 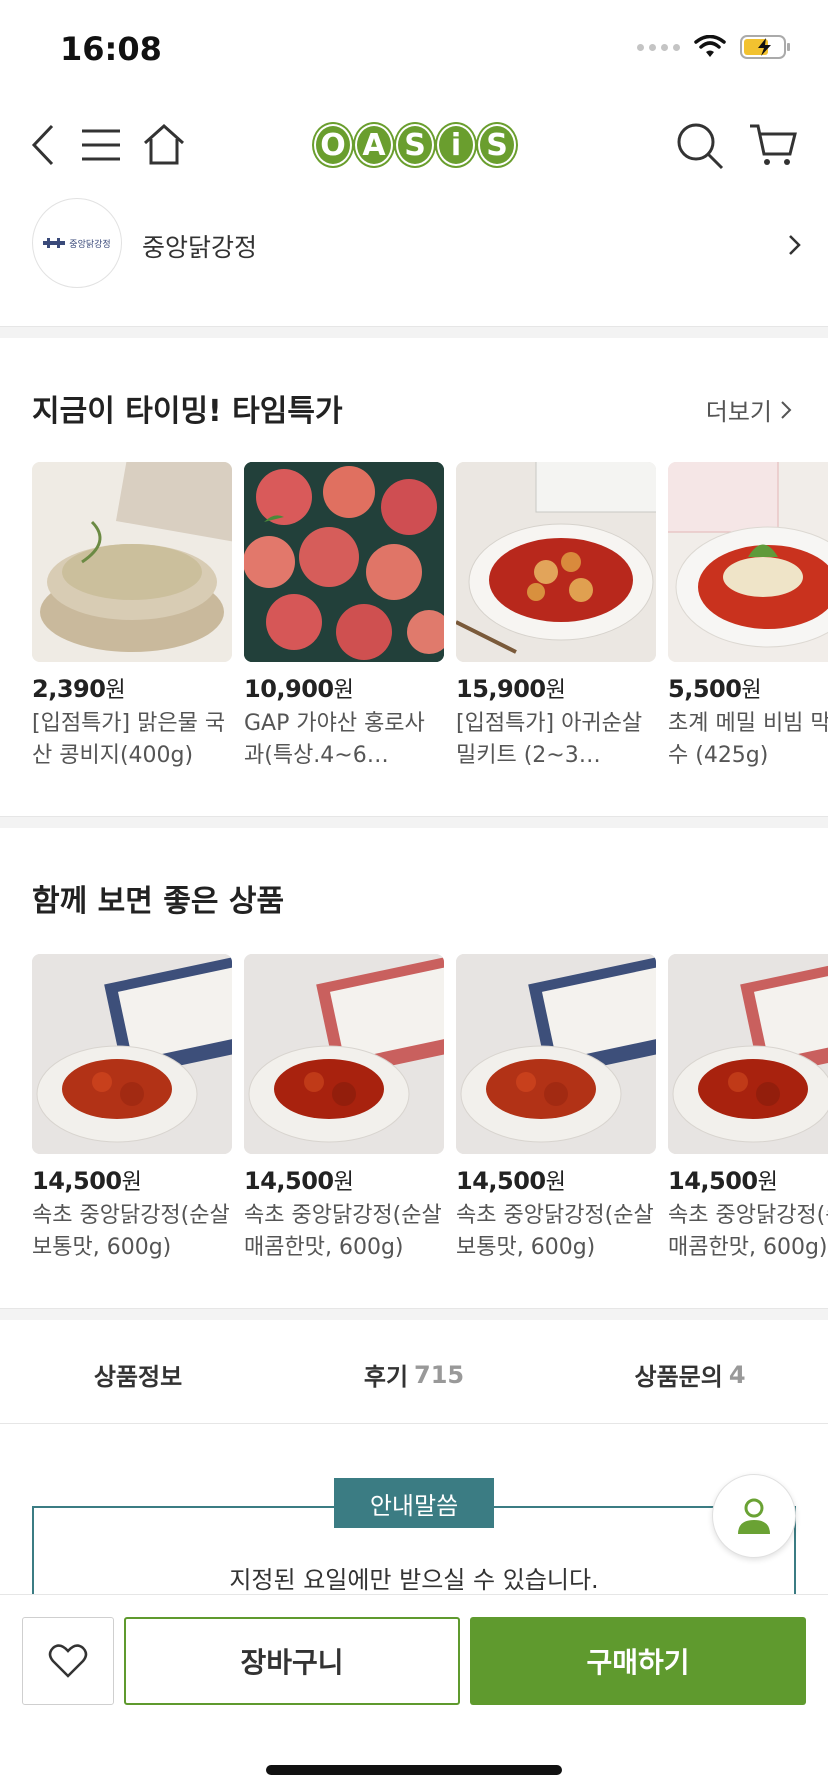 What do you see at coordinates (187, 411) in the screenshot?
I see `time-deal-title: 지금이 타이밍! 타임특가` at bounding box center [187, 411].